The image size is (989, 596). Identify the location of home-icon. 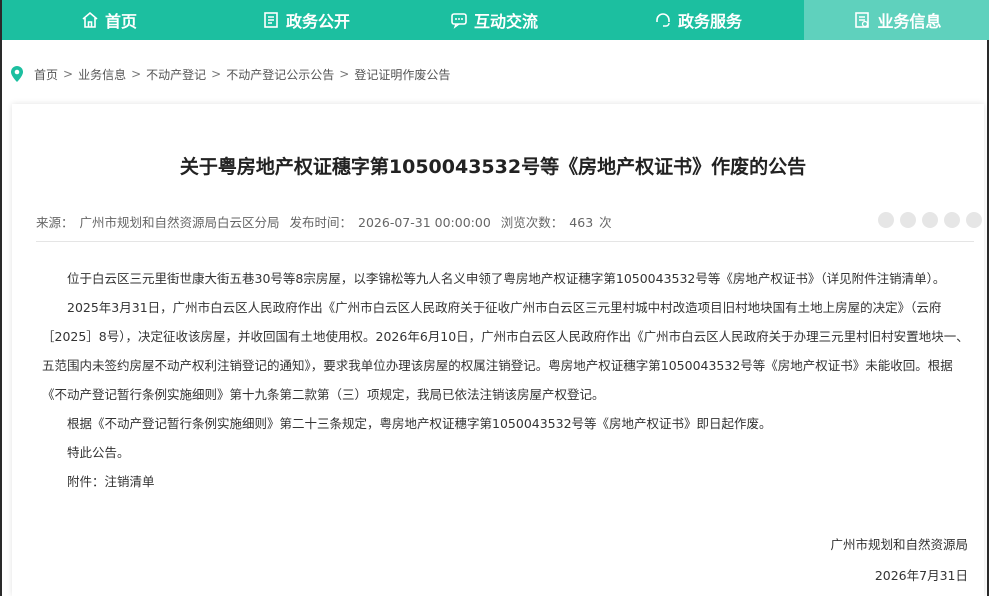
(90, 19).